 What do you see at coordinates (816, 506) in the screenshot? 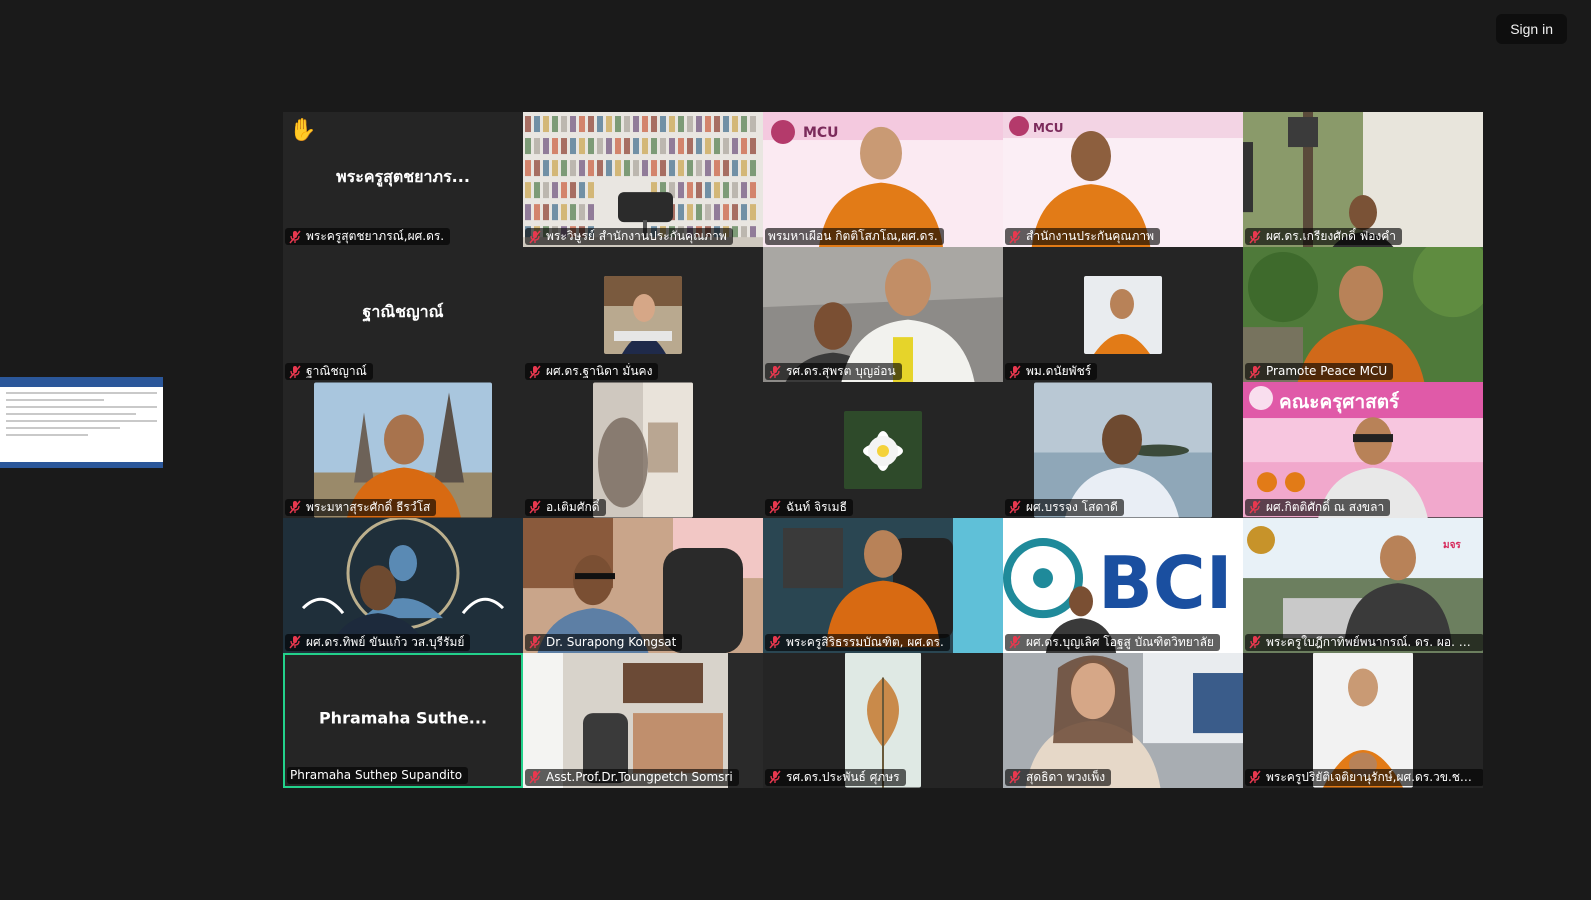
I see `participant-name: ฉันท์ จิรเมธี` at bounding box center [816, 506].